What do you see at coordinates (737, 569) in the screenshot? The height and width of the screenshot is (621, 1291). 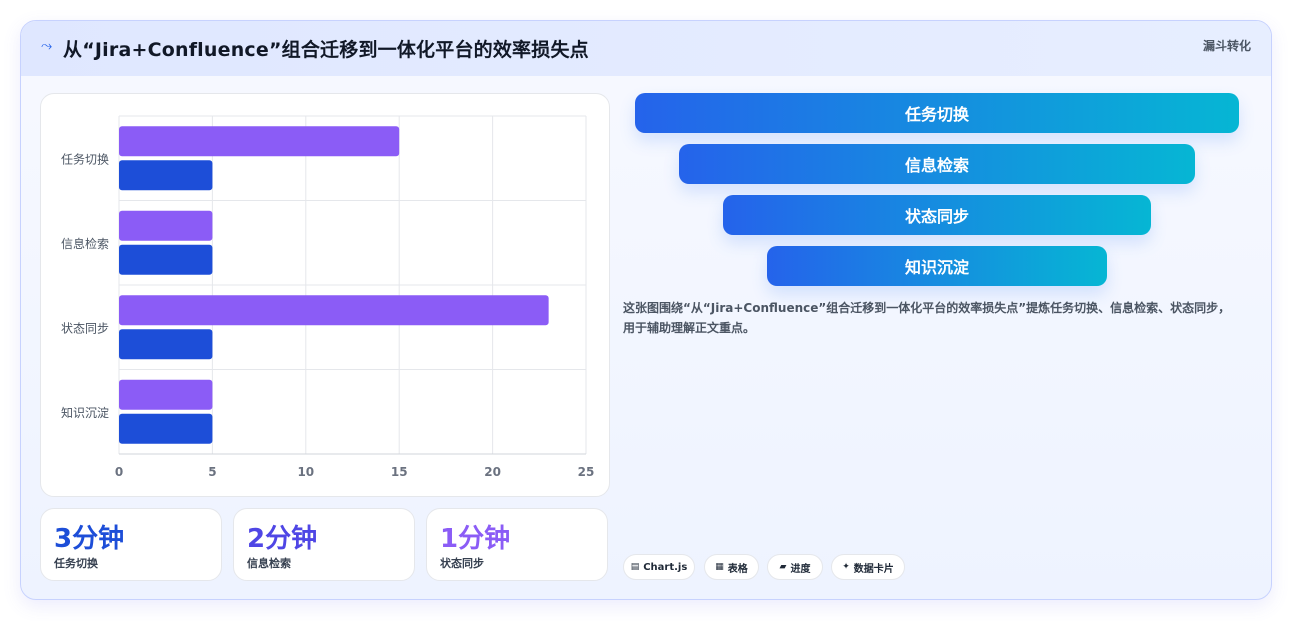 I see `pill-label: 表格` at bounding box center [737, 569].